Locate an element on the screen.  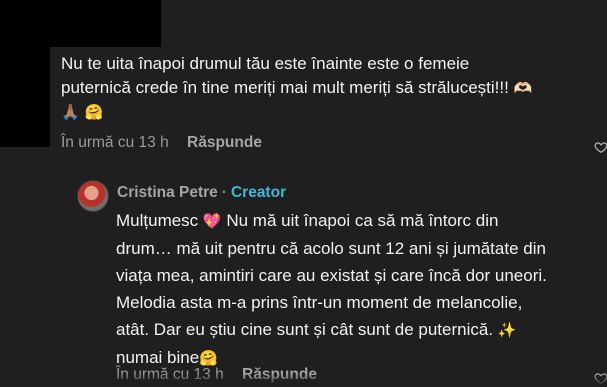
avatar is located at coordinates (93, 196).